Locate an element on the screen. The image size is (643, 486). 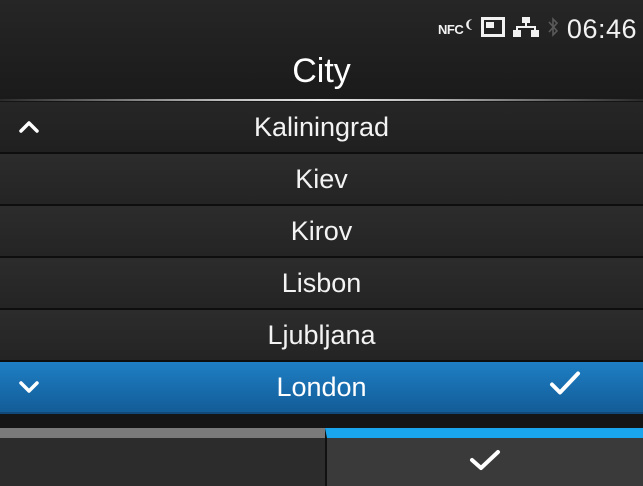
list-item-label: Kiev is located at coordinates (321, 178).